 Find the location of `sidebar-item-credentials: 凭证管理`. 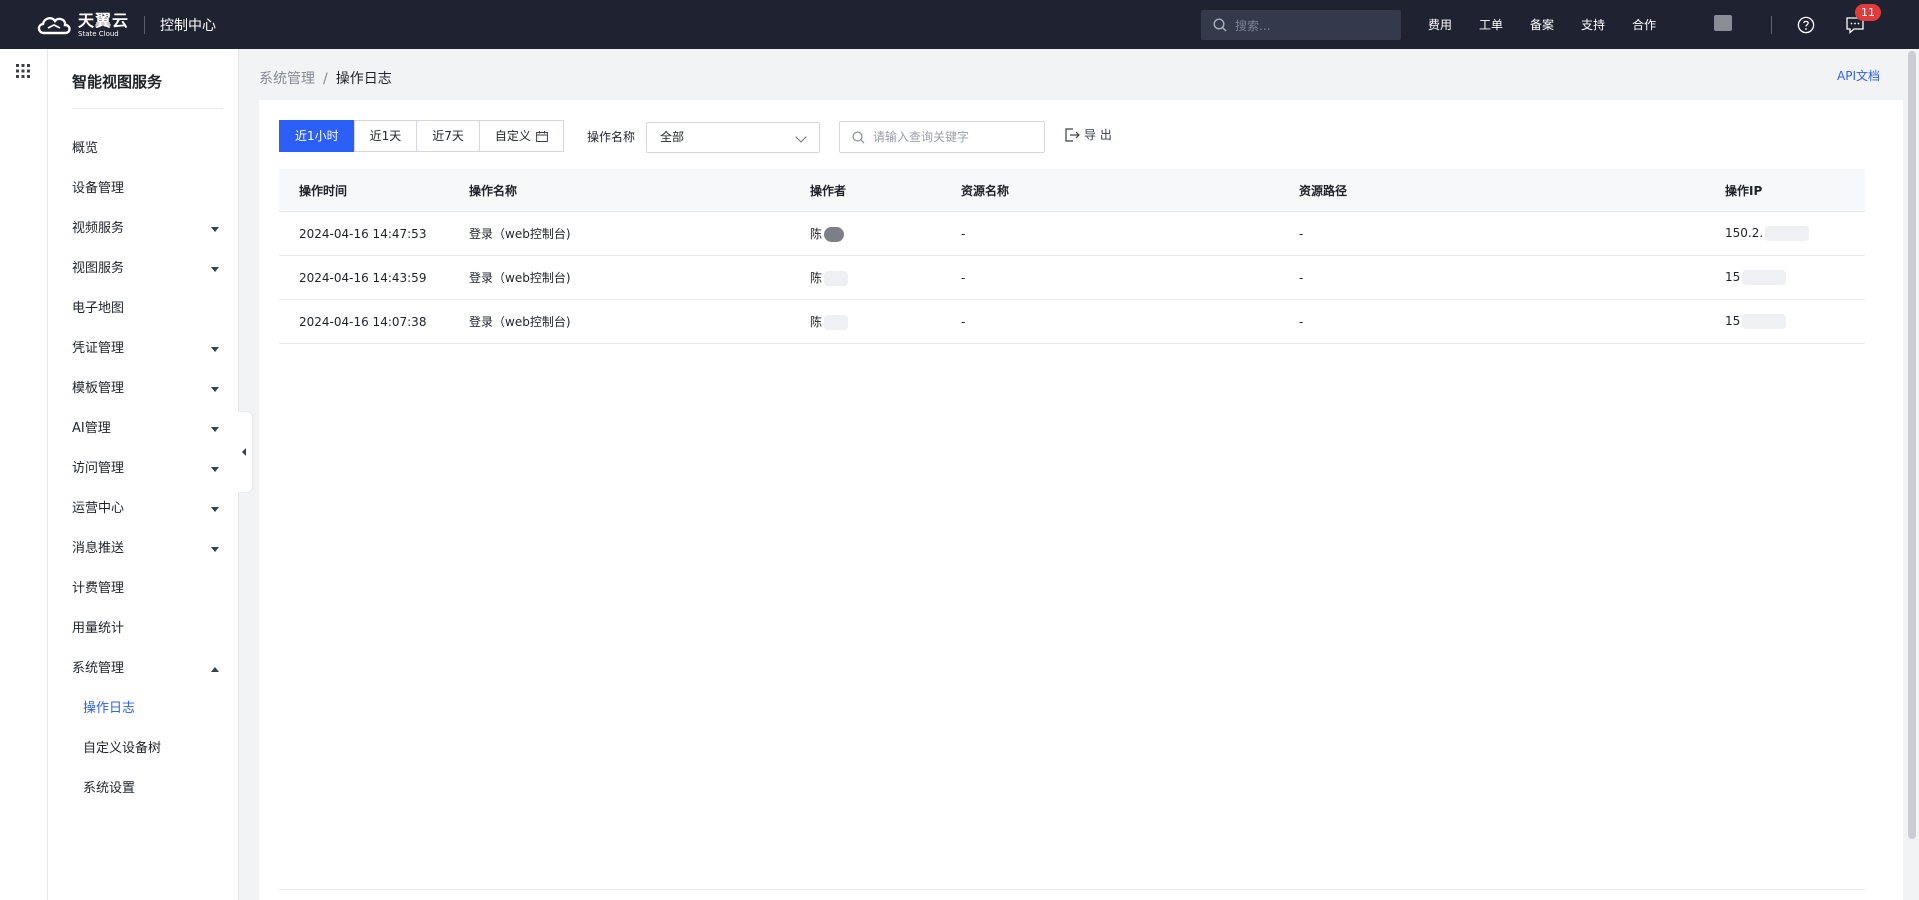

sidebar-item-credentials: 凭证管理 is located at coordinates (143, 349).